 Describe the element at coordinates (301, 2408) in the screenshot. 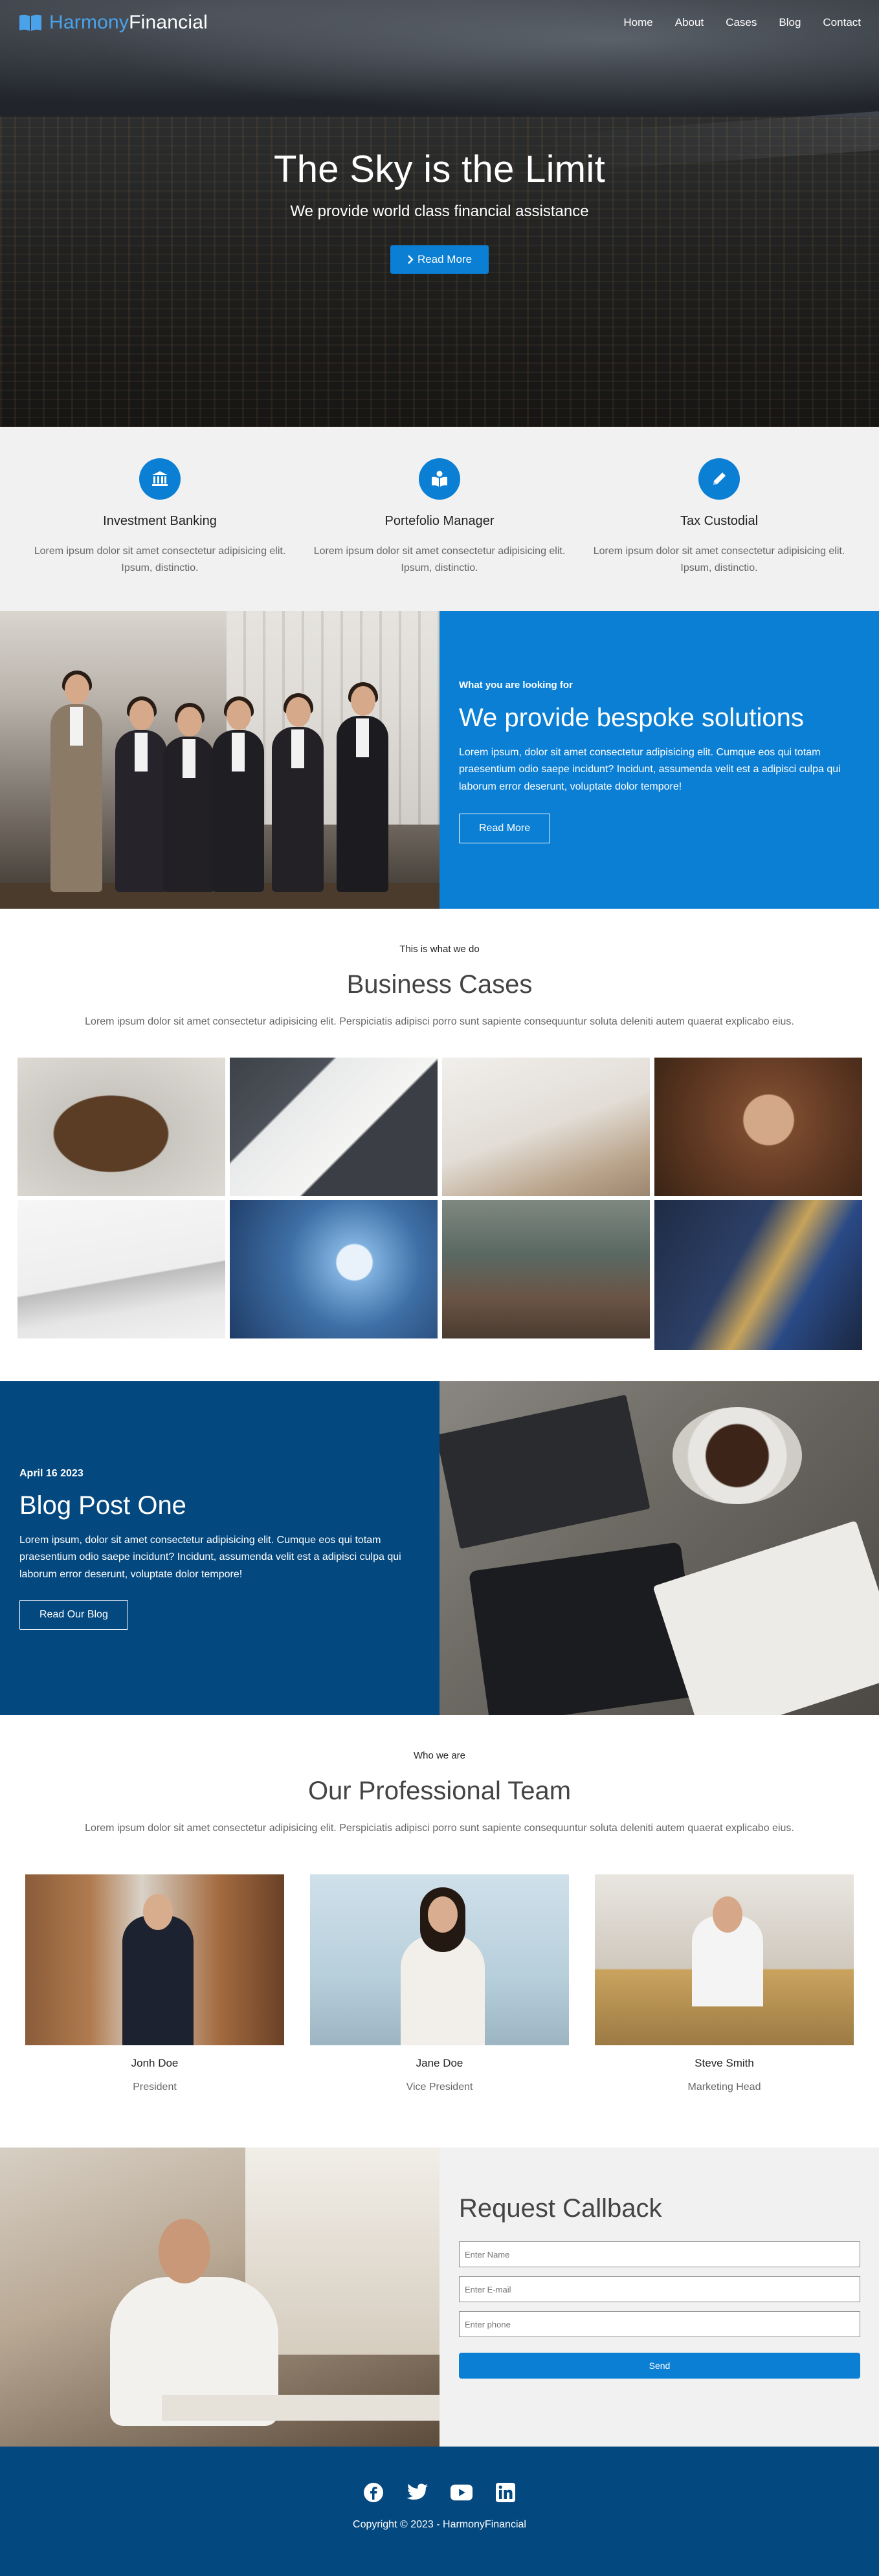

I see `table-shape` at that location.